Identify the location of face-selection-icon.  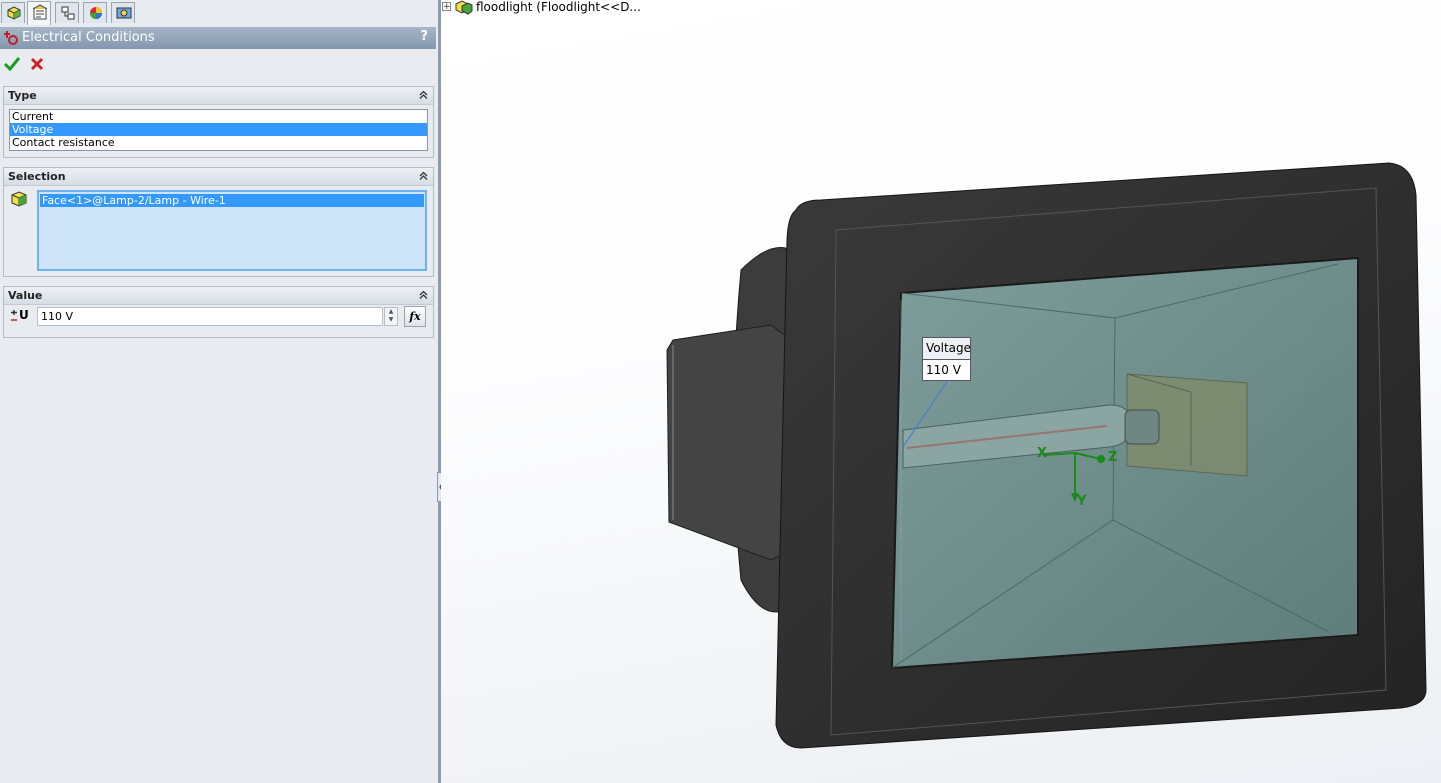
(19, 199).